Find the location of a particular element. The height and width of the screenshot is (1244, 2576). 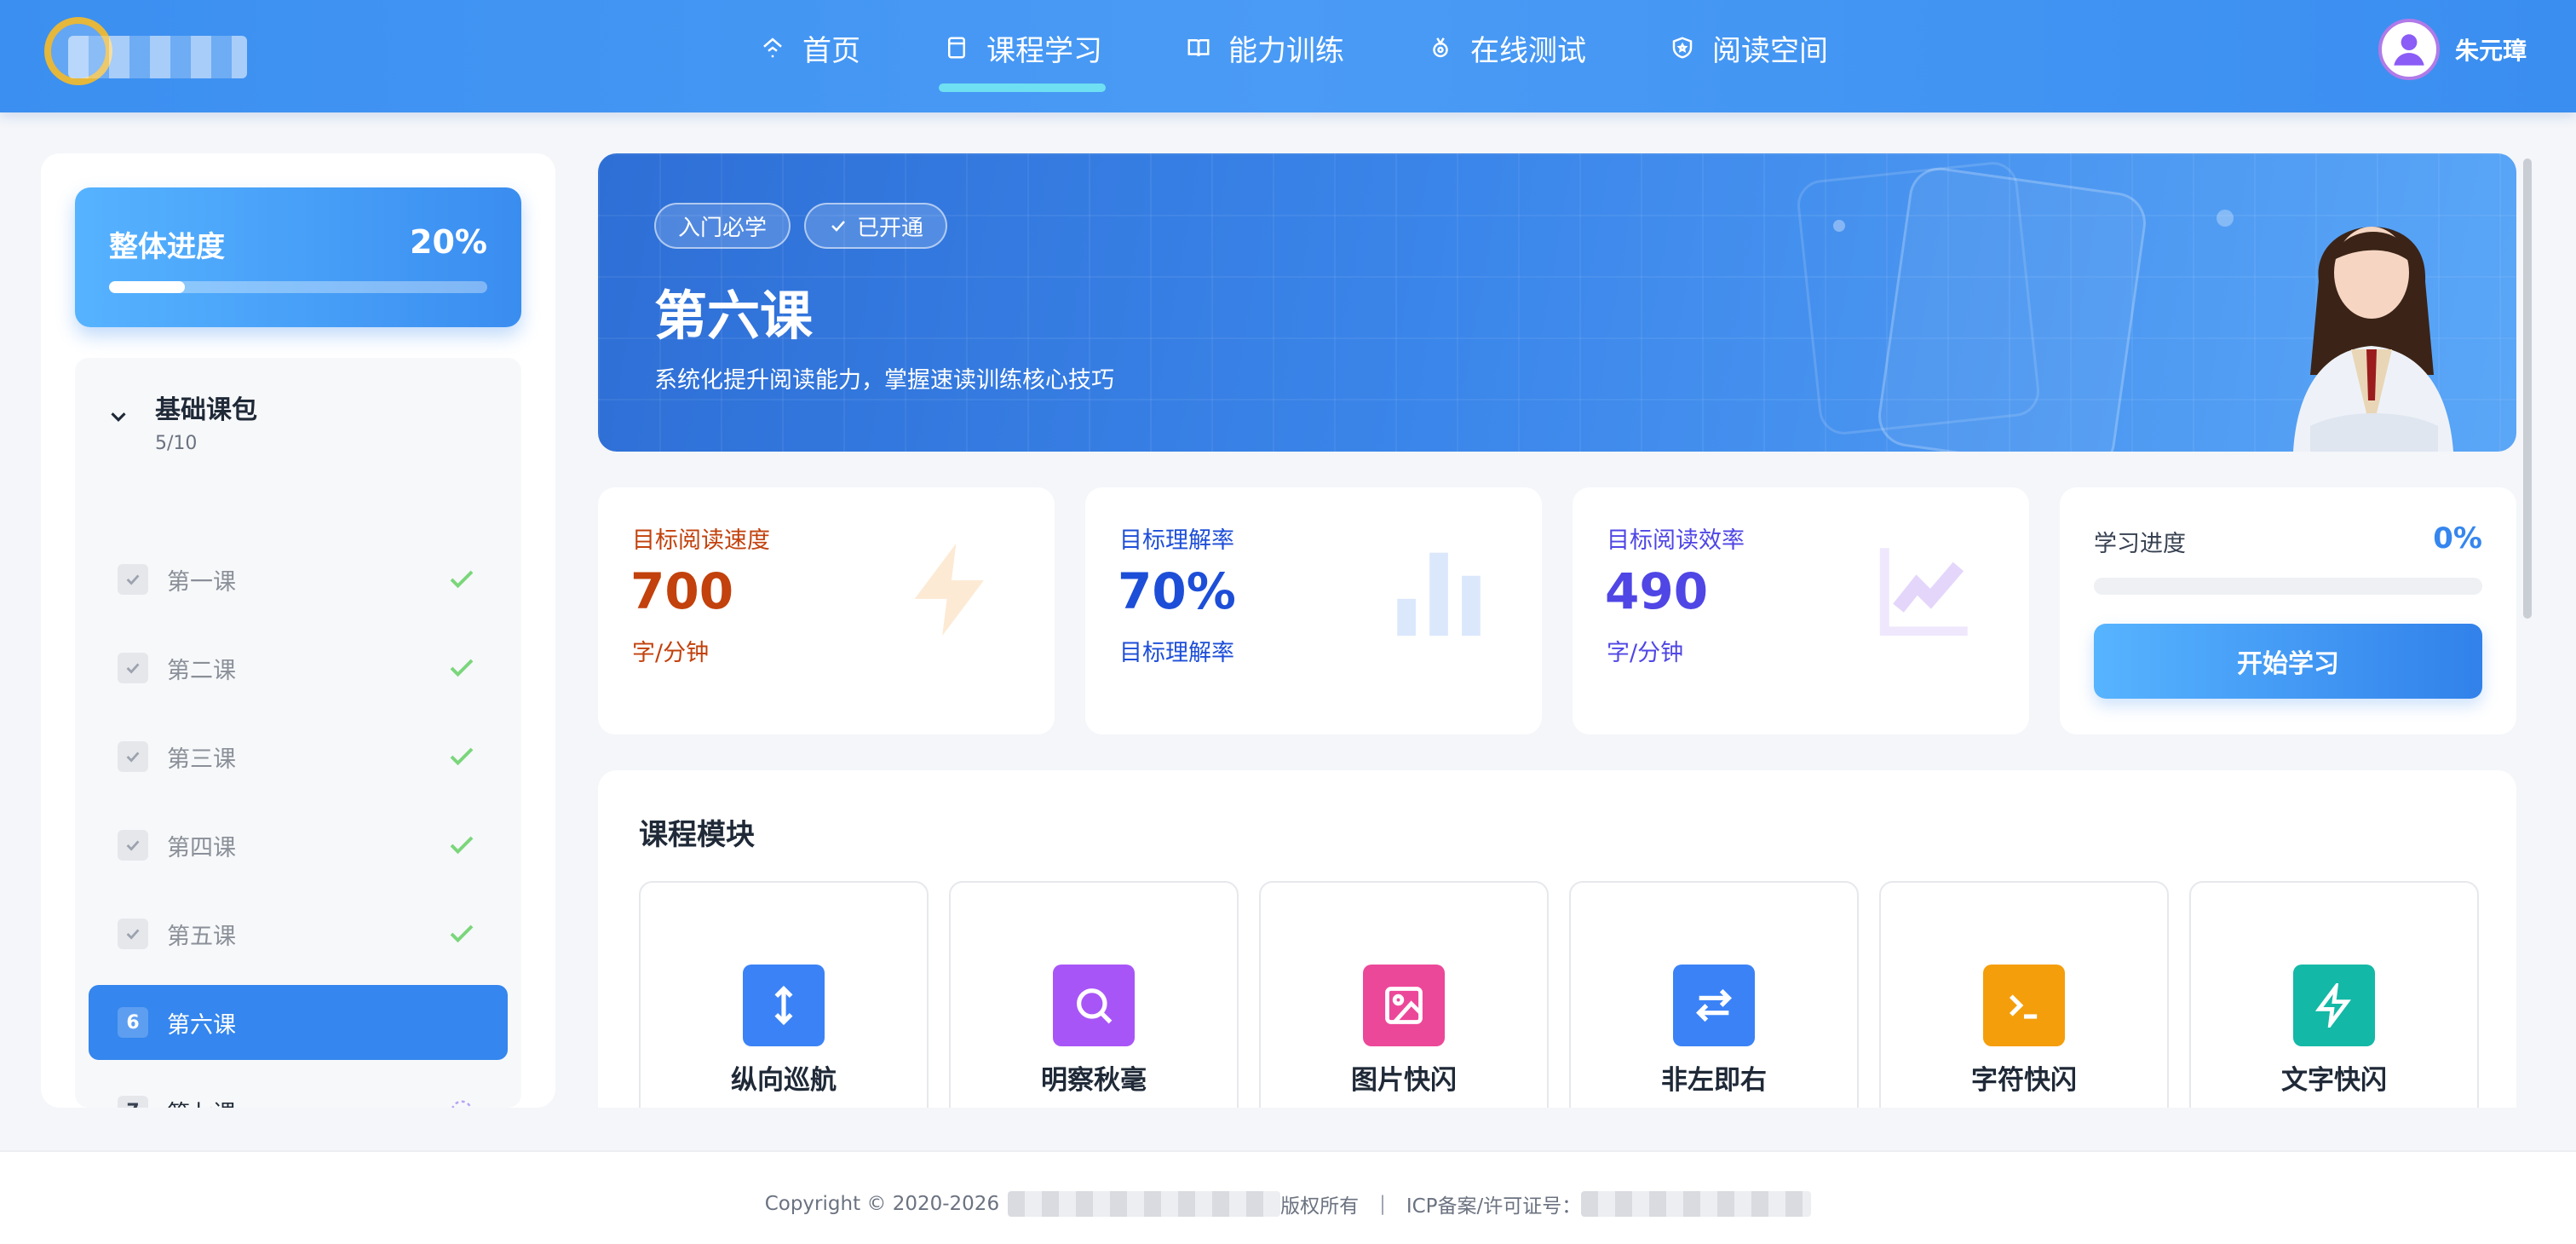

nav-label: 首页 is located at coordinates (831, 51).